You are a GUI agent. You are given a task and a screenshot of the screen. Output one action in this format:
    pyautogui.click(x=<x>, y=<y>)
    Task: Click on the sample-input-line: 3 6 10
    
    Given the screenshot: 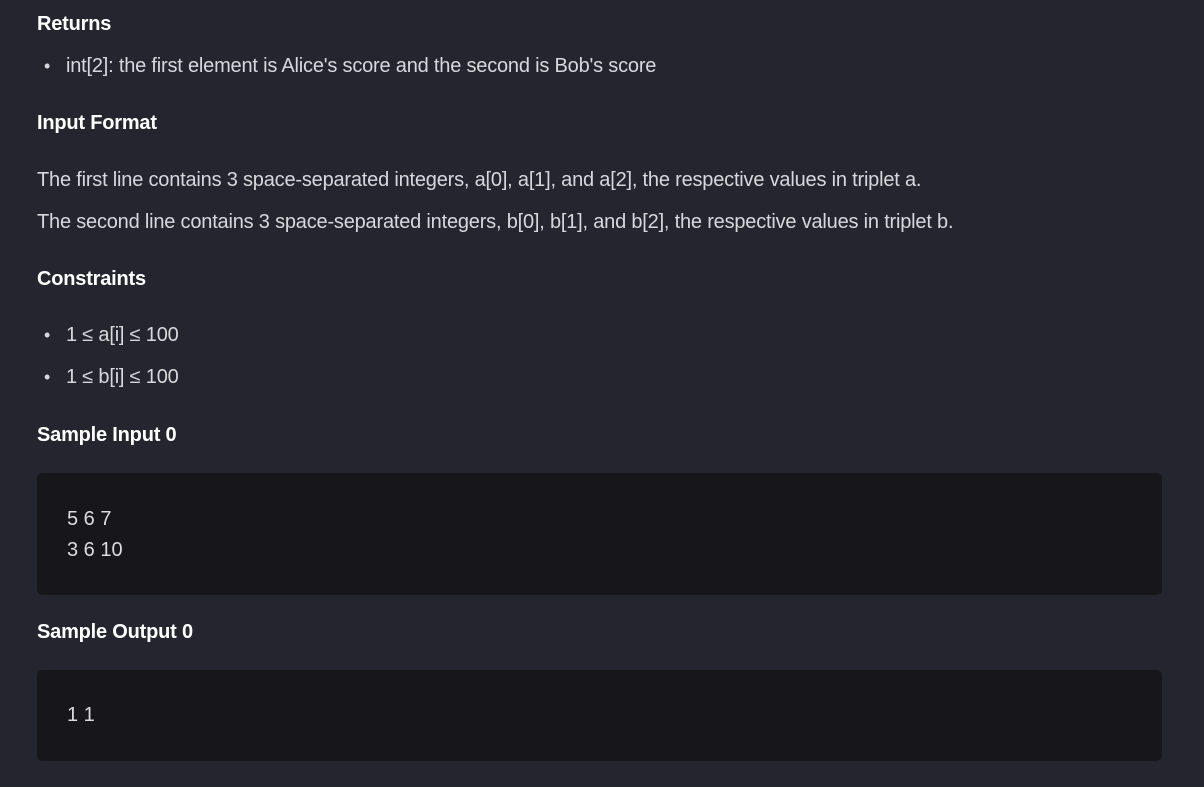 What is the action you would take?
    pyautogui.click(x=95, y=550)
    